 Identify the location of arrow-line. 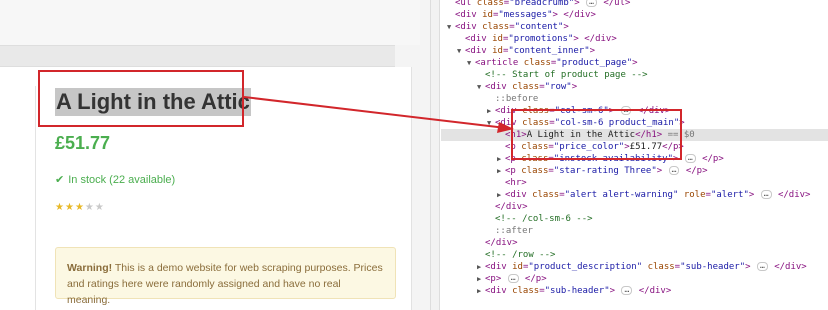
(375, 112).